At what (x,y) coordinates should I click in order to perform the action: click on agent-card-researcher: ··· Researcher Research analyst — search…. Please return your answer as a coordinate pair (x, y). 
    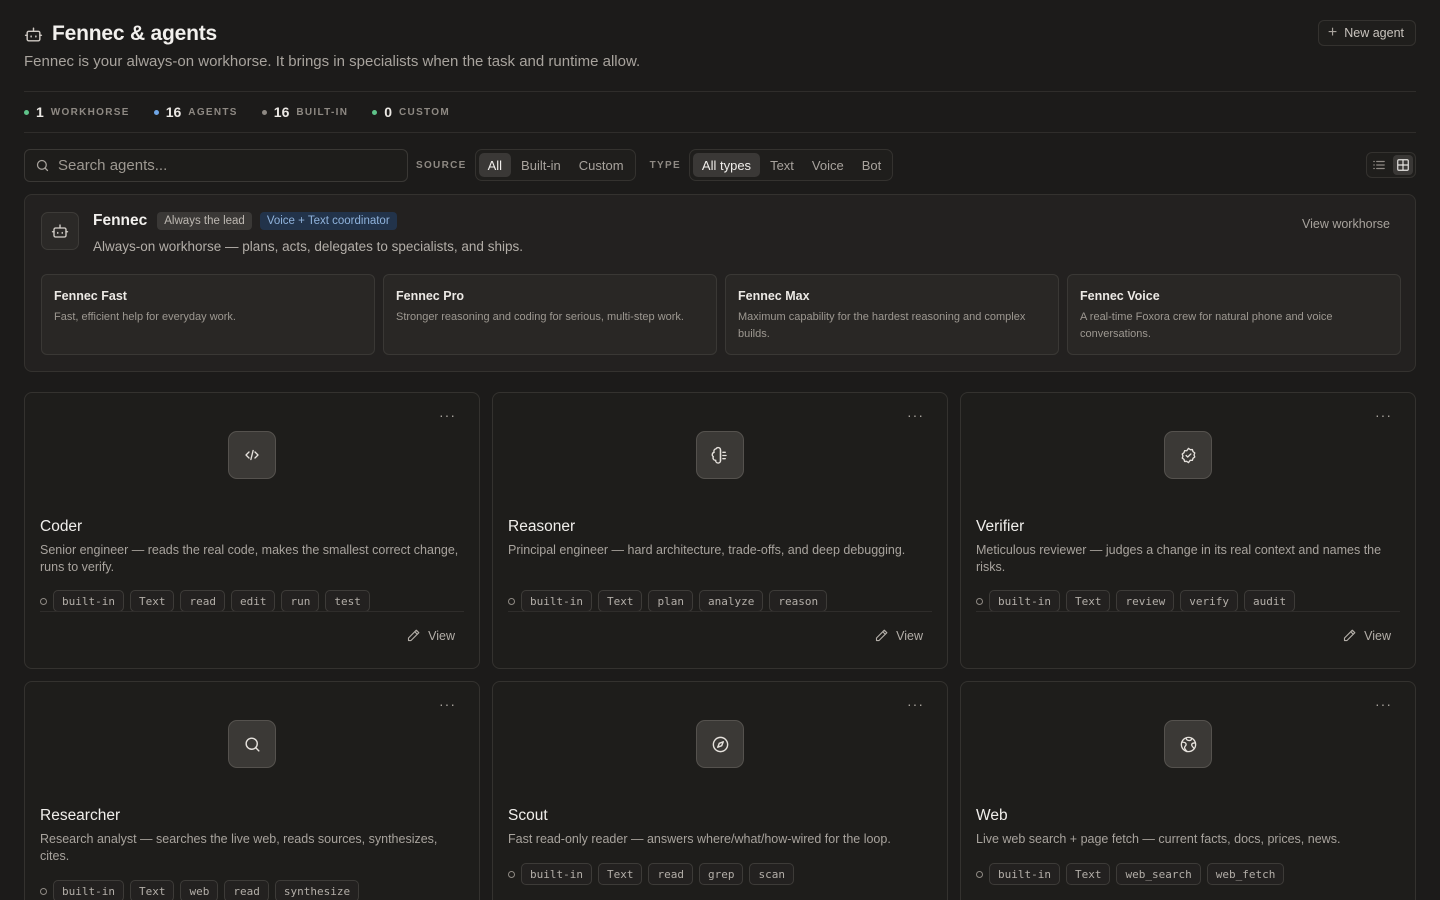
    Looking at the image, I should click on (252, 790).